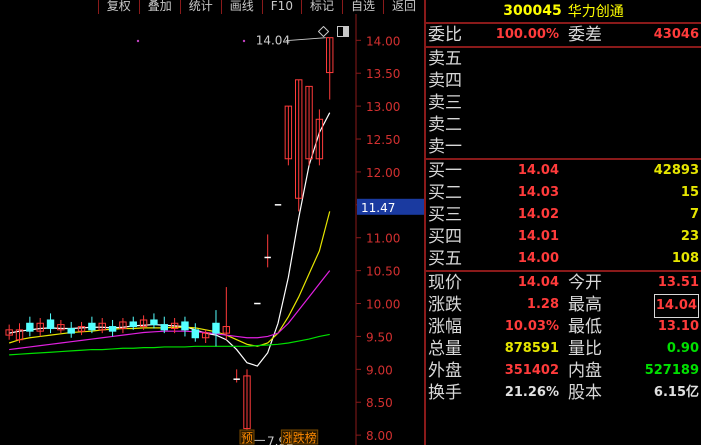 The width and height of the screenshot is (701, 445). What do you see at coordinates (323, 30) in the screenshot?
I see `diamond-icon` at bounding box center [323, 30].